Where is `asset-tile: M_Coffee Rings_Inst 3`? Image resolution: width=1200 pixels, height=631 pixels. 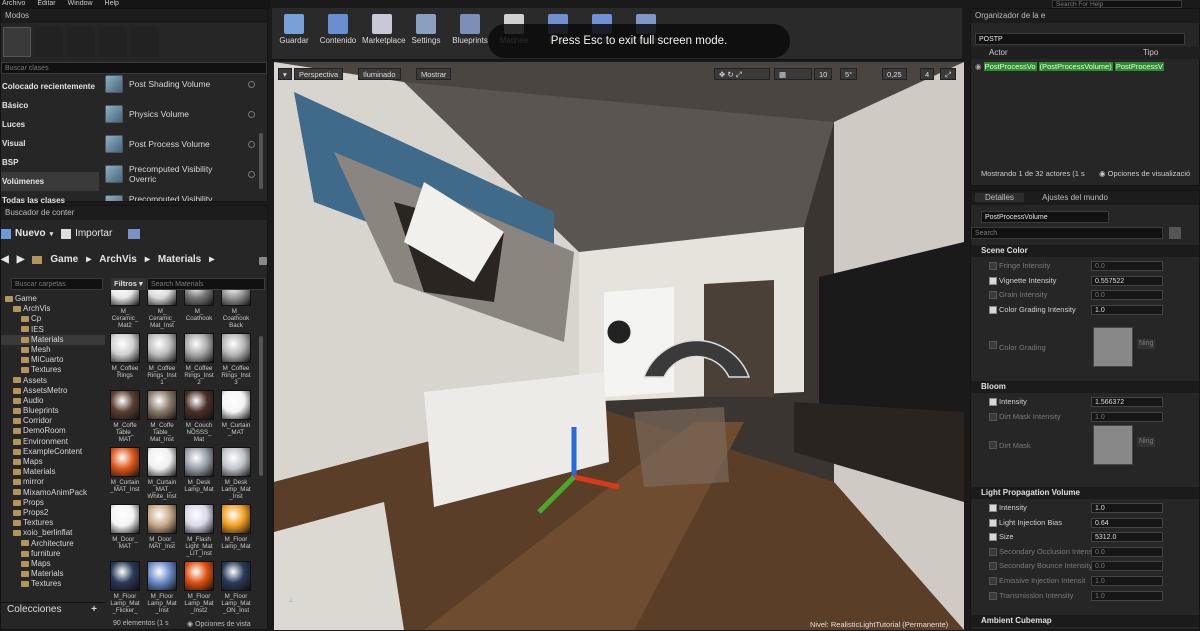 asset-tile: M_Coffee Rings_Inst 3 is located at coordinates (236, 359).